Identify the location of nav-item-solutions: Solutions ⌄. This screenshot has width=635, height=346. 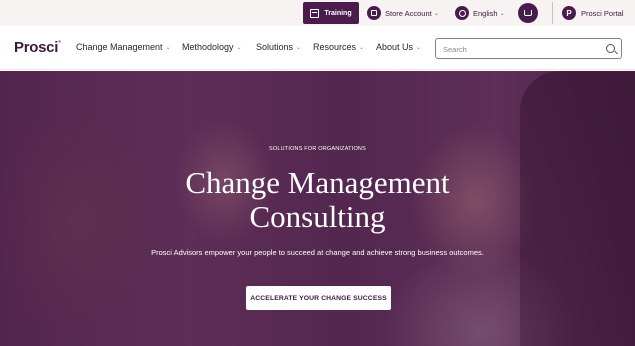
(278, 47).